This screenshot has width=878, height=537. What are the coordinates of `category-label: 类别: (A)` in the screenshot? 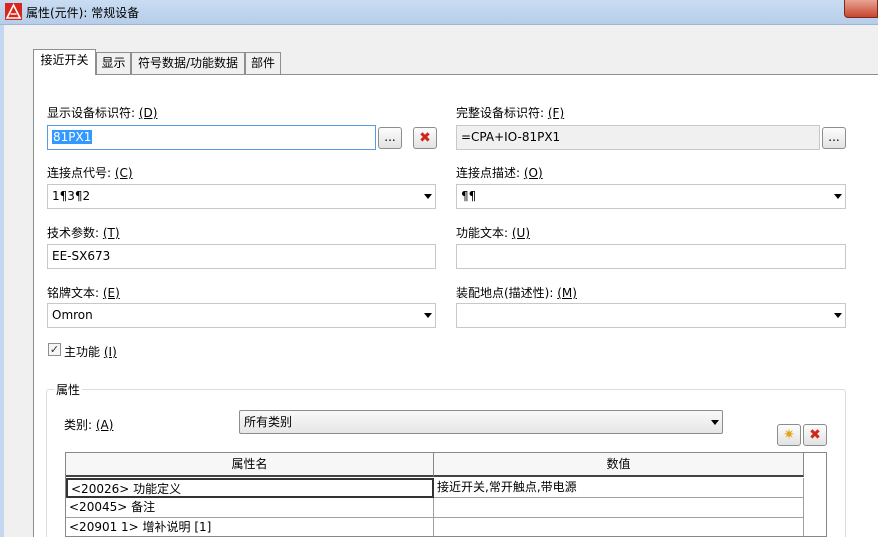 It's located at (89, 425).